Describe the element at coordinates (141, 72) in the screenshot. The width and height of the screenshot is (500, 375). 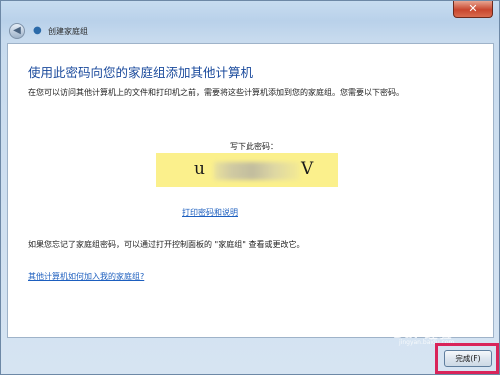
I see `page-title: 使用此密码向您的家庭组添加其他计算机` at that location.